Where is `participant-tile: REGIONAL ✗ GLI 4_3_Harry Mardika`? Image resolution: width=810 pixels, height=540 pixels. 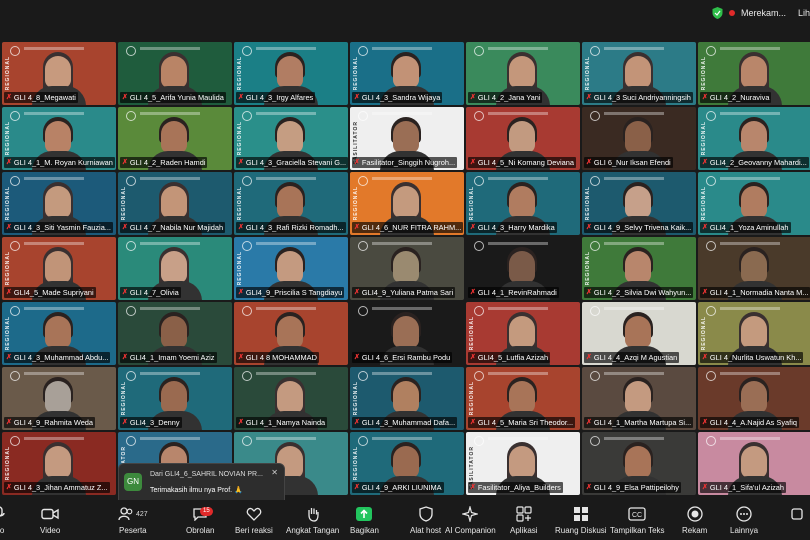
participant-tile: REGIONAL ✗ GLI 4_3_Harry Mardika is located at coordinates (523, 203).